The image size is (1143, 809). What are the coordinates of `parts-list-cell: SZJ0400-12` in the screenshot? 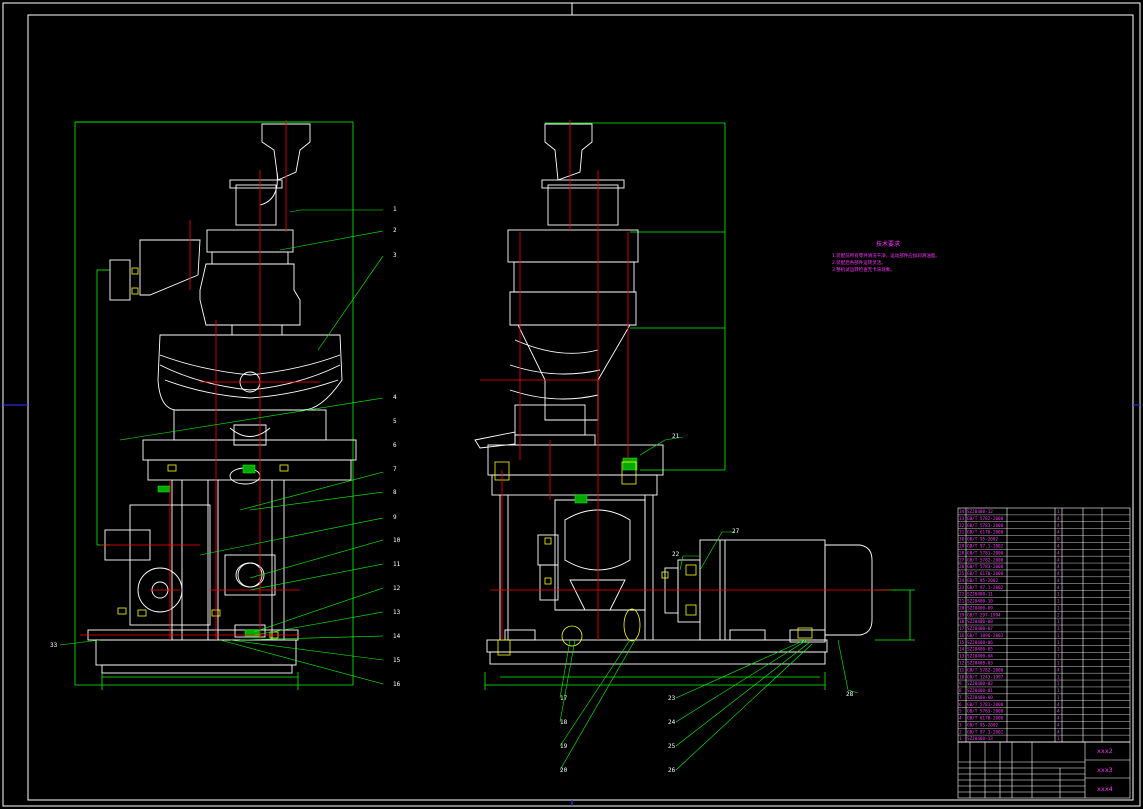 It's located at (980, 512).